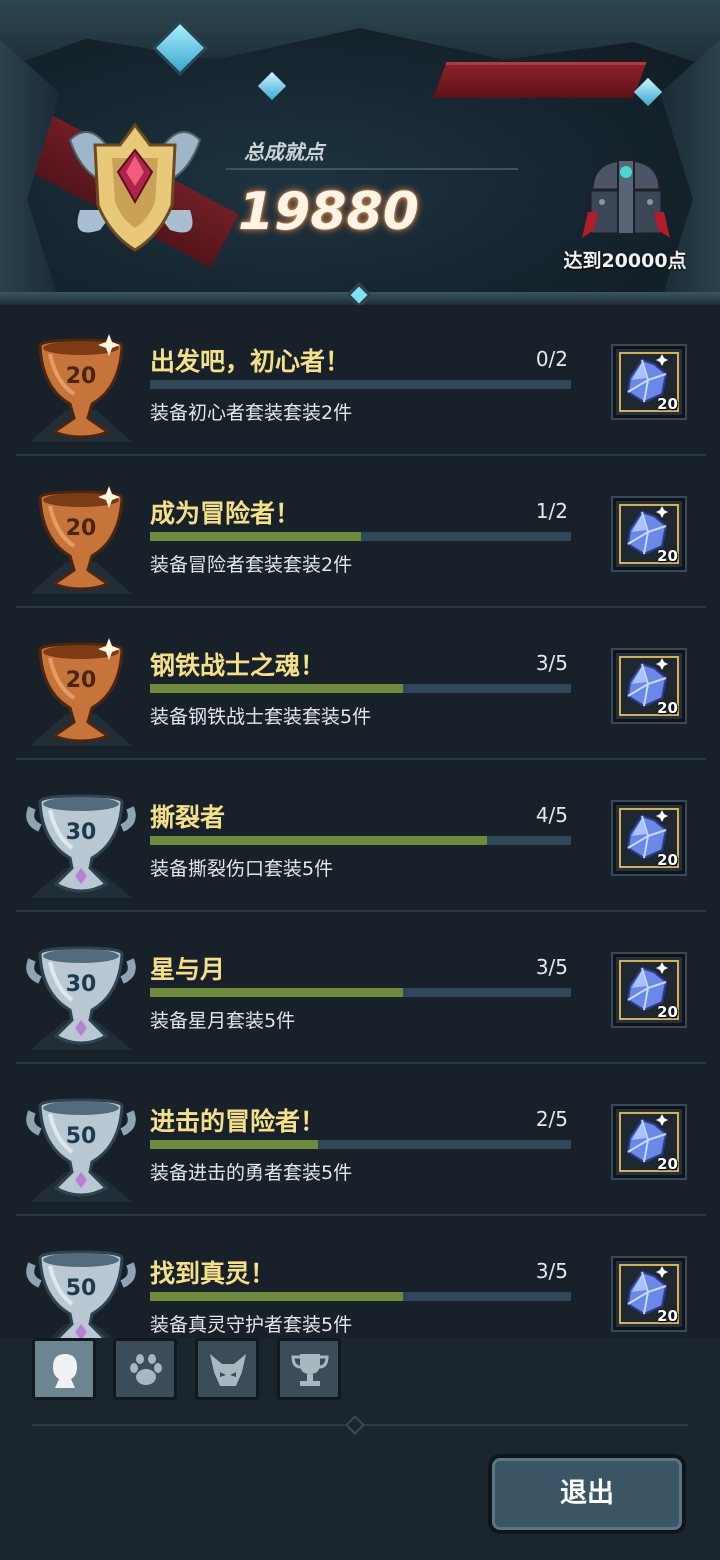 The image size is (720, 1560). Describe the element at coordinates (238, 1121) in the screenshot. I see `achievement-title: 进击的冒险者！` at that location.